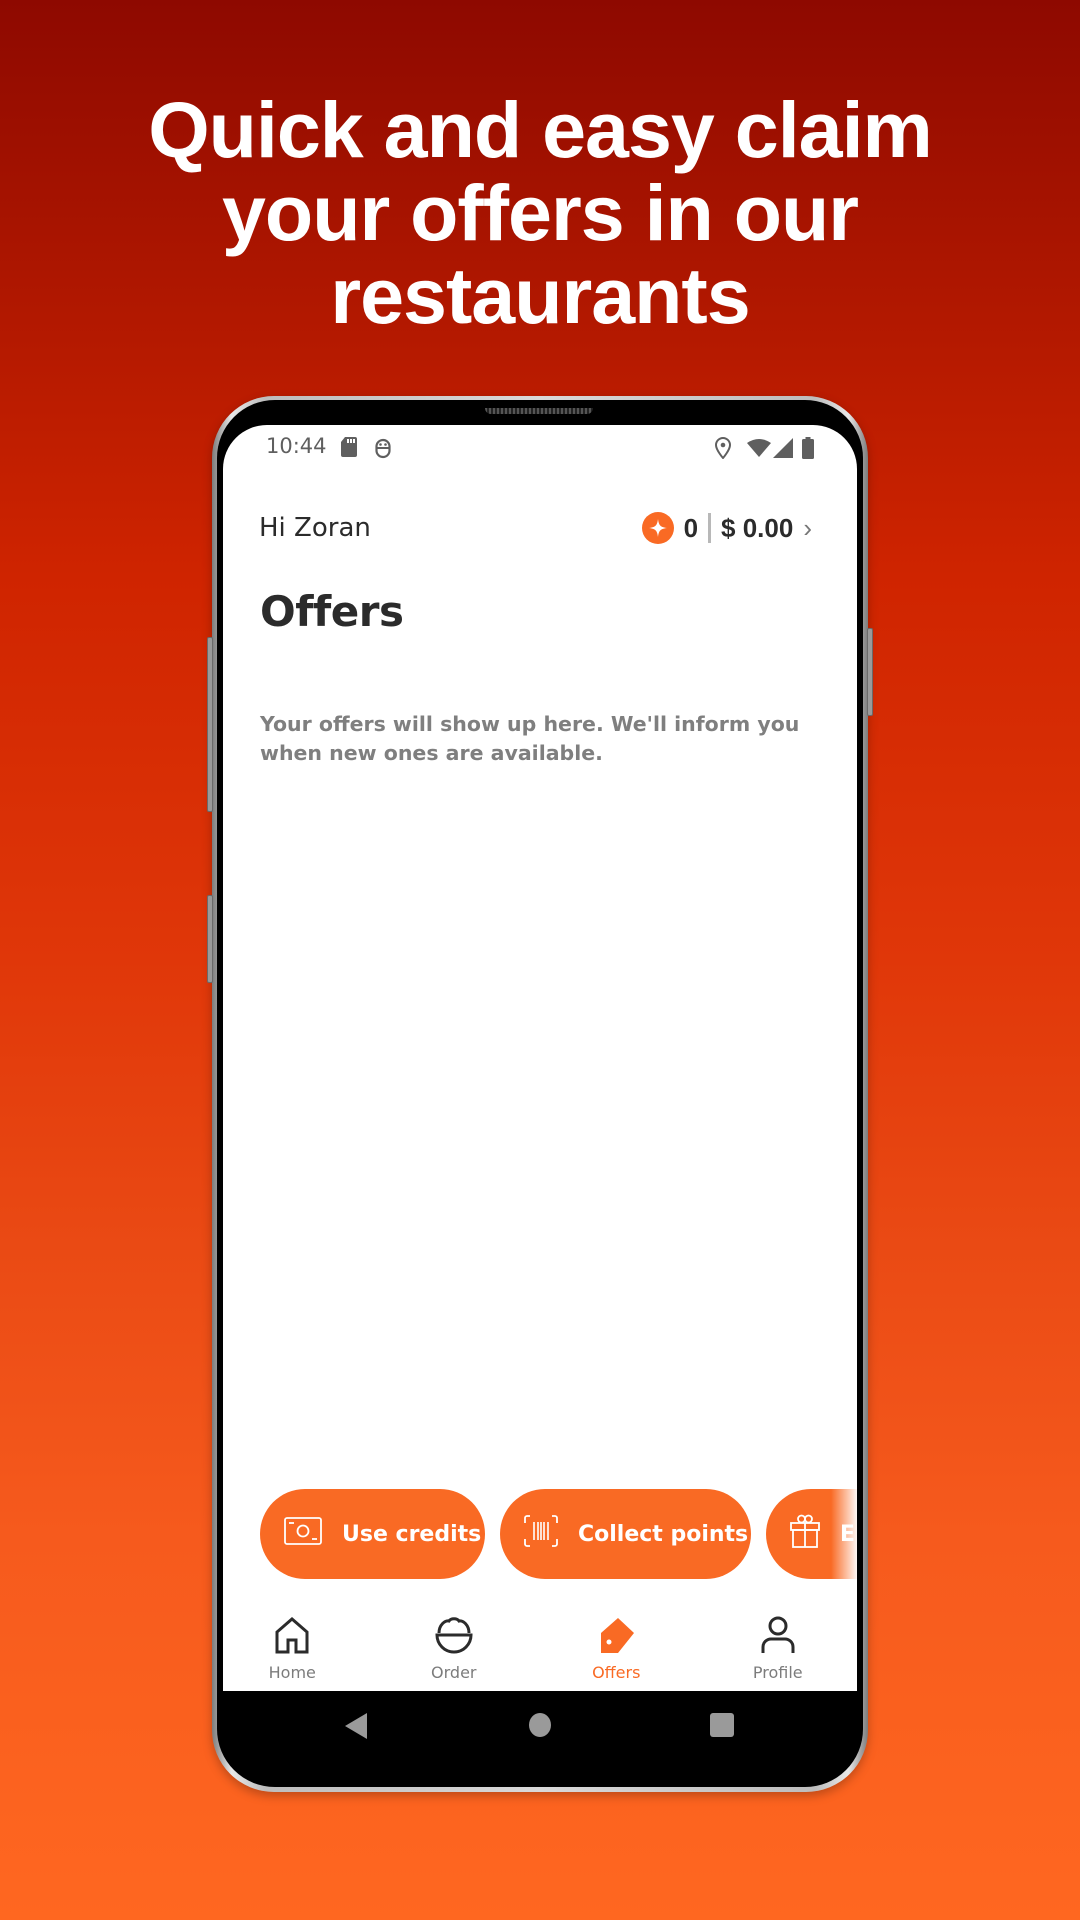 Image resolution: width=1080 pixels, height=1920 pixels. Describe the element at coordinates (540, 449) in the screenshot. I see `status-bar: 10:44` at that location.